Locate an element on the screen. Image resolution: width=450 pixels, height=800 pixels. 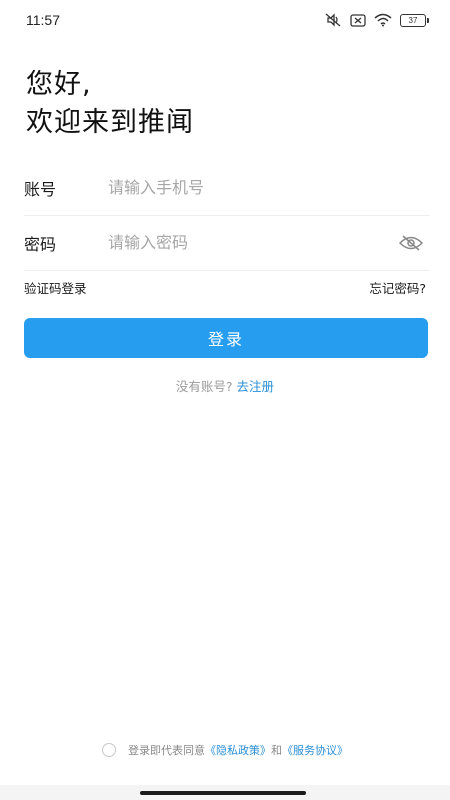
status-bar: 11:57 37 is located at coordinates (225, 20).